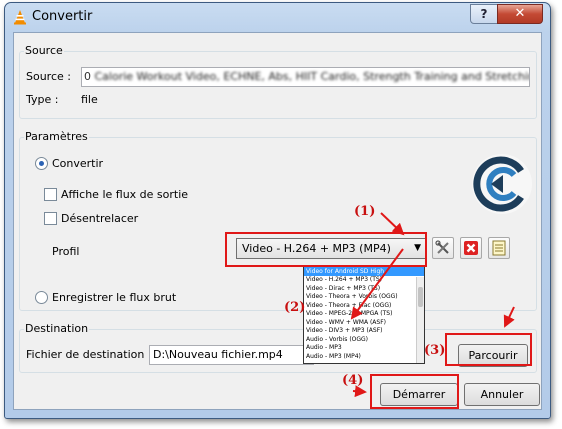 The height and width of the screenshot is (429, 562). Describe the element at coordinates (435, 350) in the screenshot. I see `annotation-label-3: (3)` at that location.